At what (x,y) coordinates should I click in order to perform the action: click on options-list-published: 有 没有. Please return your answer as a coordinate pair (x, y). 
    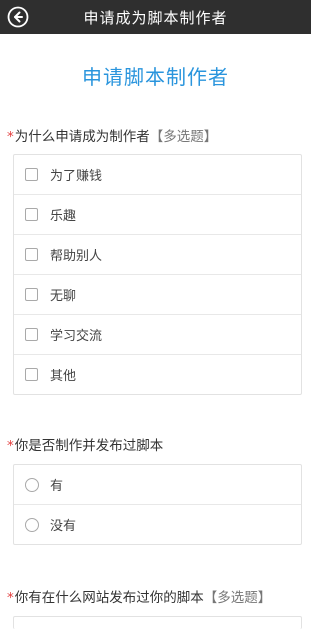
    Looking at the image, I should click on (157, 504).